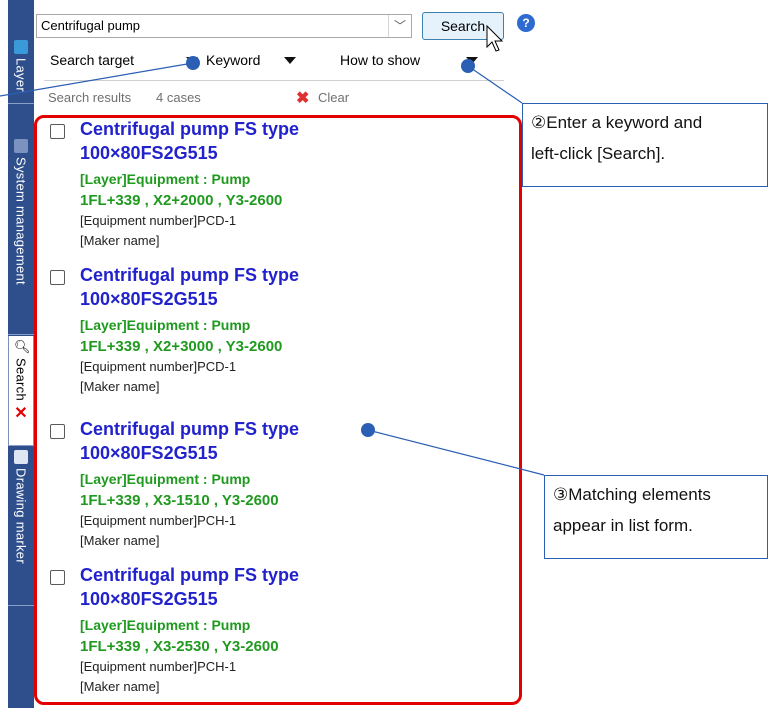 The width and height of the screenshot is (779, 708). What do you see at coordinates (632, 494) in the screenshot?
I see `callout-list-line1: ③Matching elements` at bounding box center [632, 494].